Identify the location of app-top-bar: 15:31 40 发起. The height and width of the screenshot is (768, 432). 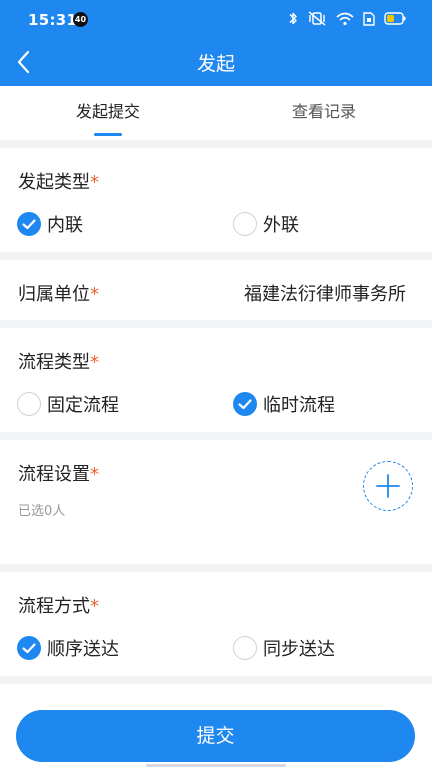
(216, 43).